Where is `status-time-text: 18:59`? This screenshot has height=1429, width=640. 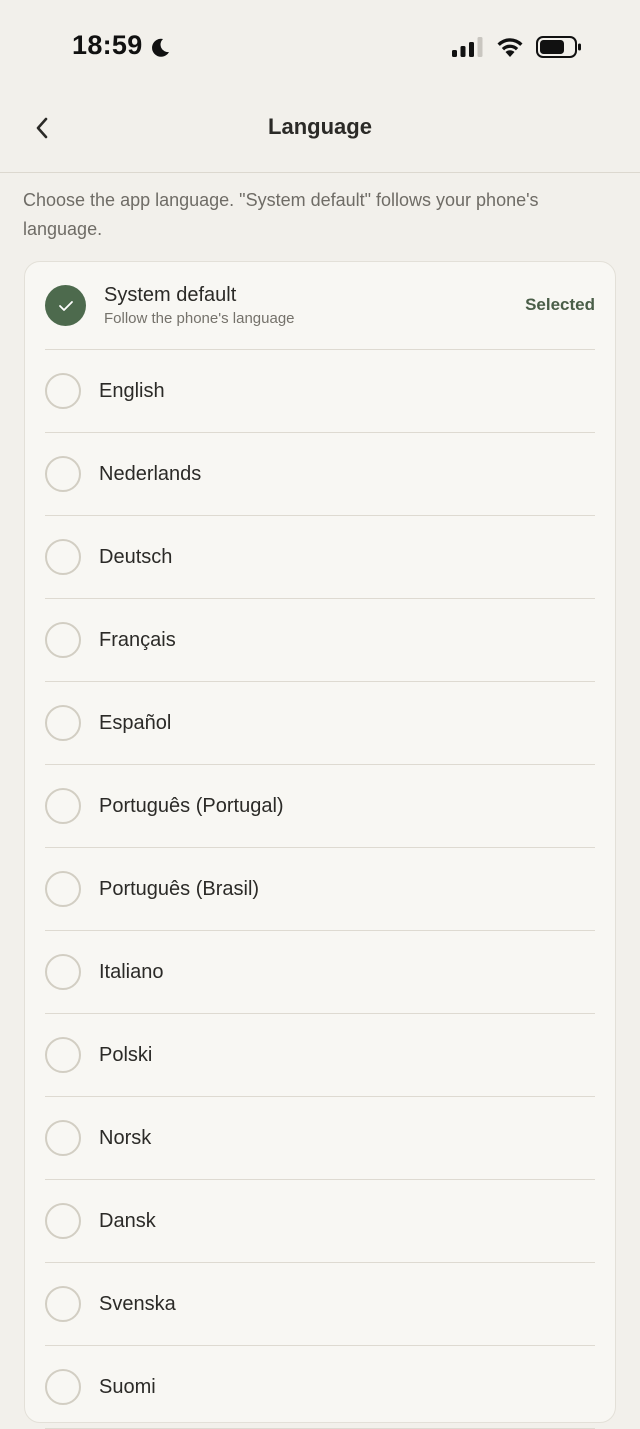
status-time-text: 18:59 is located at coordinates (107, 45).